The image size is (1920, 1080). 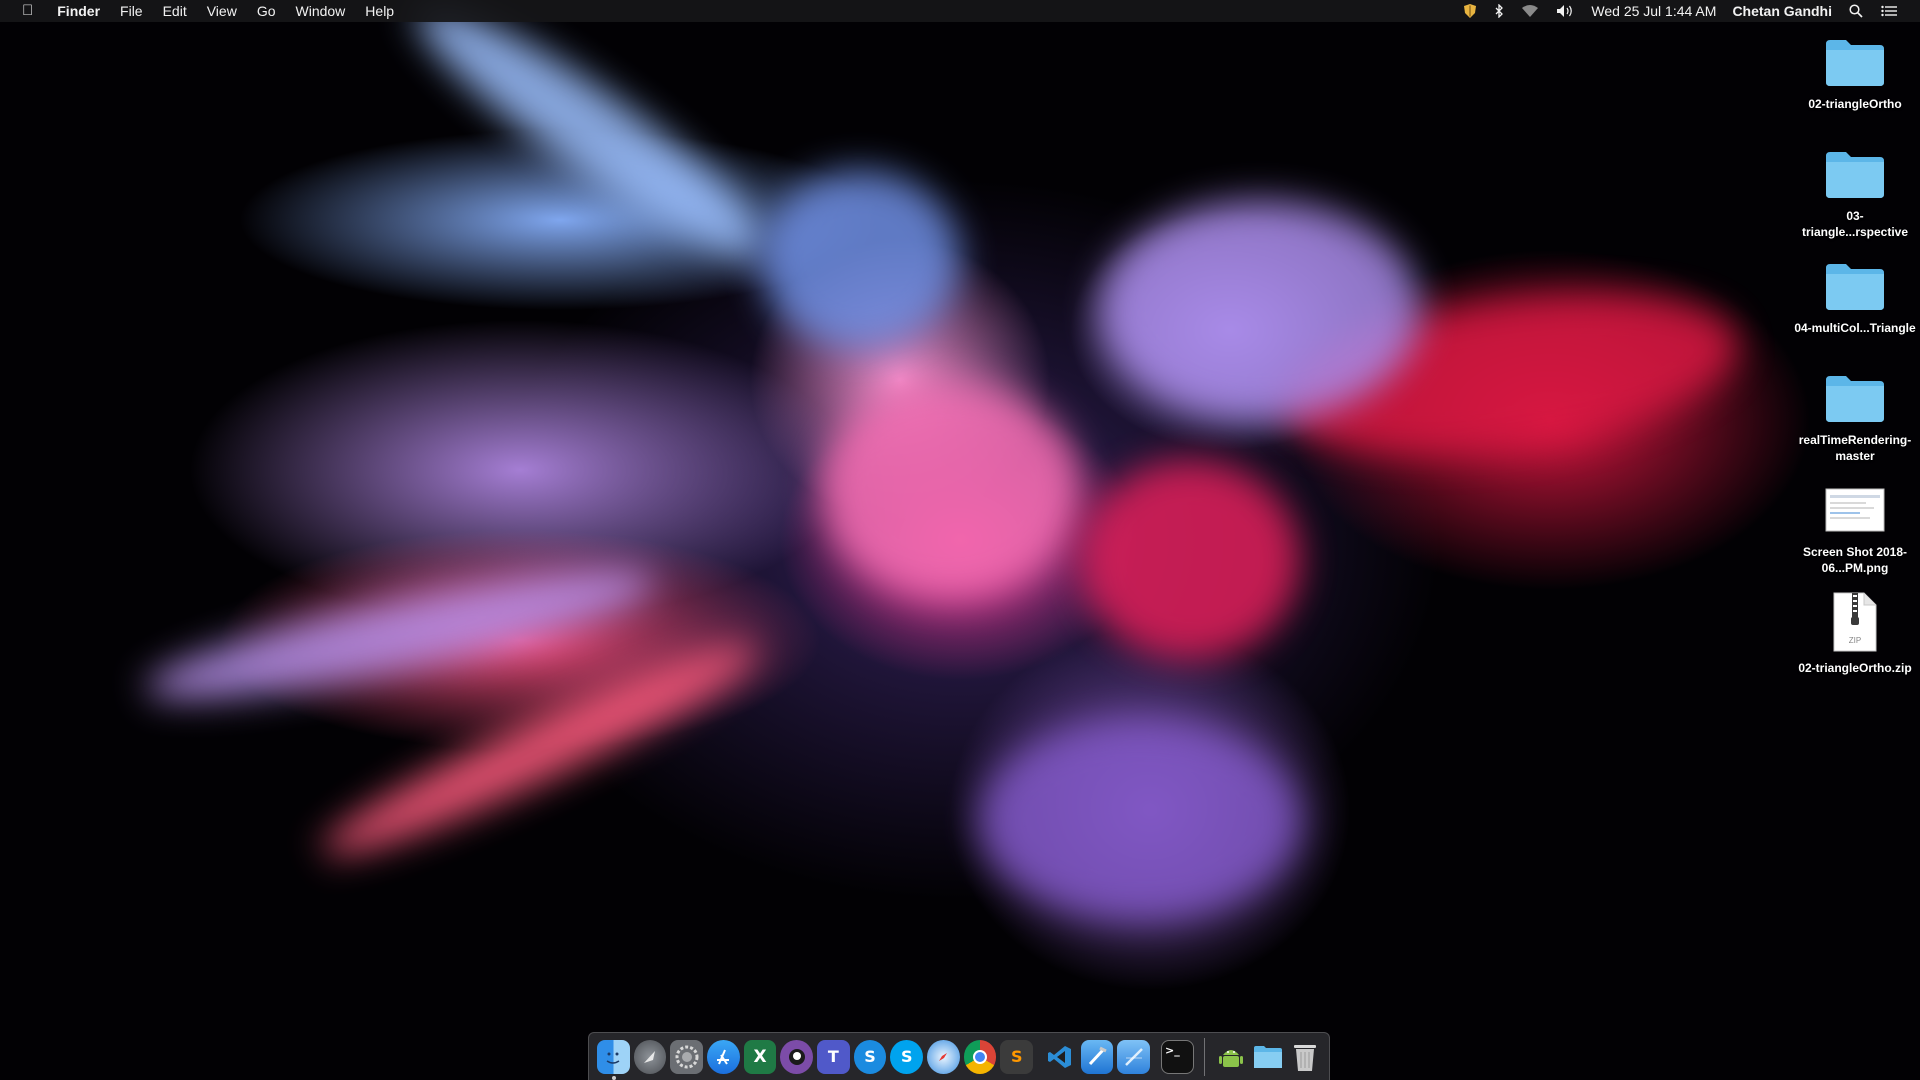 I want to click on skype-for-business-icon: S, so click(x=907, y=1056).